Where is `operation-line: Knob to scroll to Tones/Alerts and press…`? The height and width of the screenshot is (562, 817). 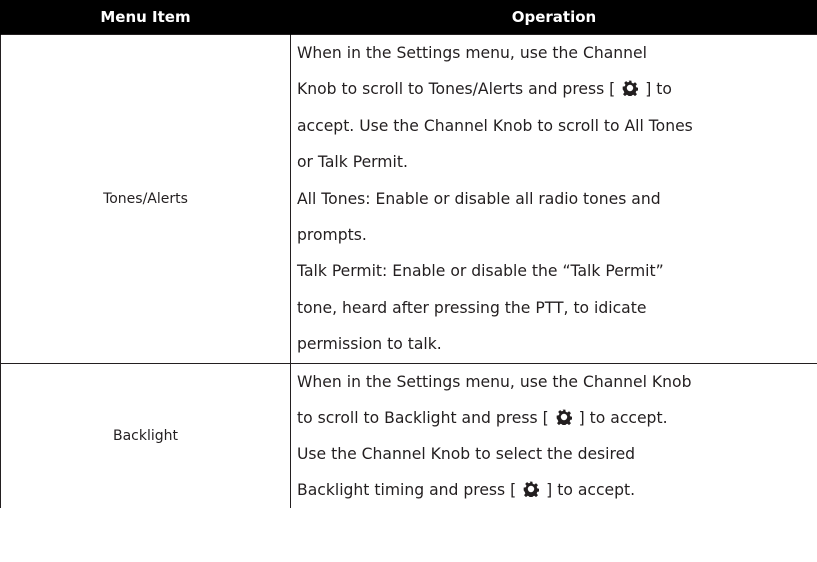
operation-line: Knob to scroll to Tones/Alerts and press… is located at coordinates (484, 89).